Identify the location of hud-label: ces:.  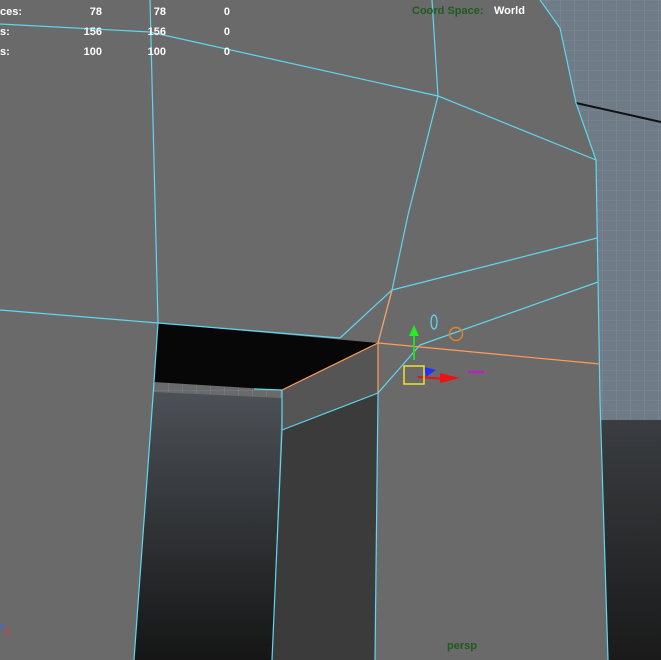
(11, 12).